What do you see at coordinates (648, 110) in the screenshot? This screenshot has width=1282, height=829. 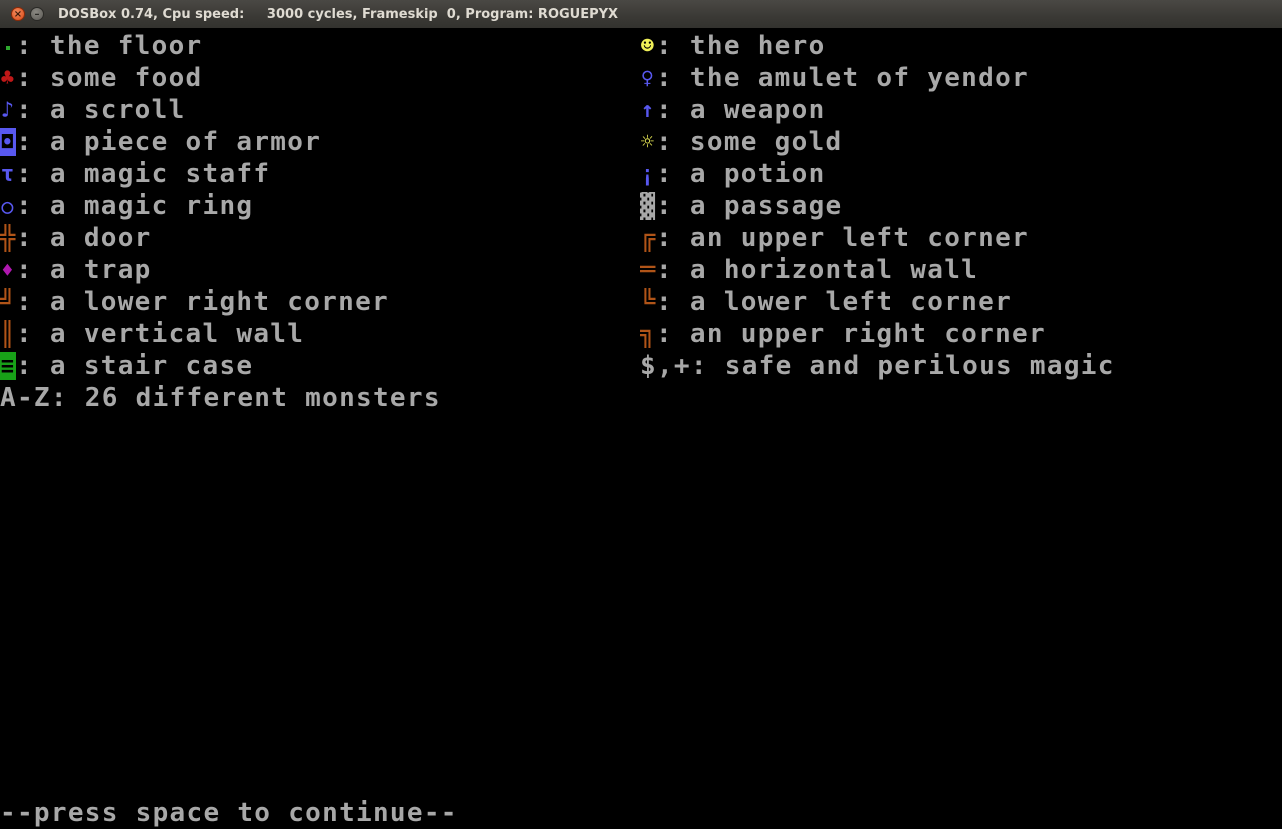 I see `up-arrow-weapon-icon: ↑` at bounding box center [648, 110].